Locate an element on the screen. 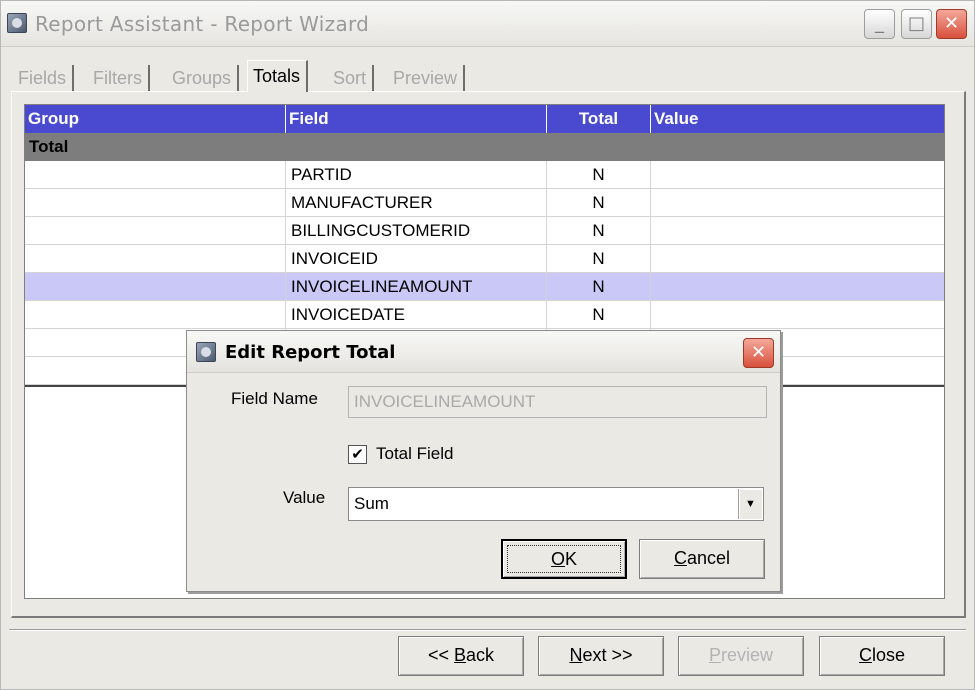 This screenshot has height=690, width=975. next-button: Next >> is located at coordinates (601, 656).